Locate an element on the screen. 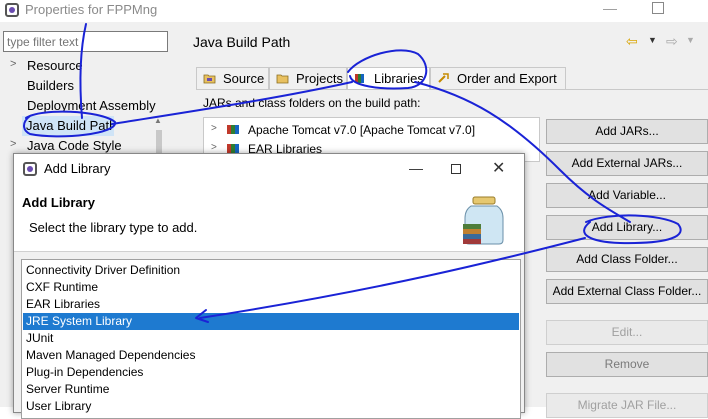 Image resolution: width=708 pixels, height=419 pixels. nav-item-label: Builders is located at coordinates (50, 85).